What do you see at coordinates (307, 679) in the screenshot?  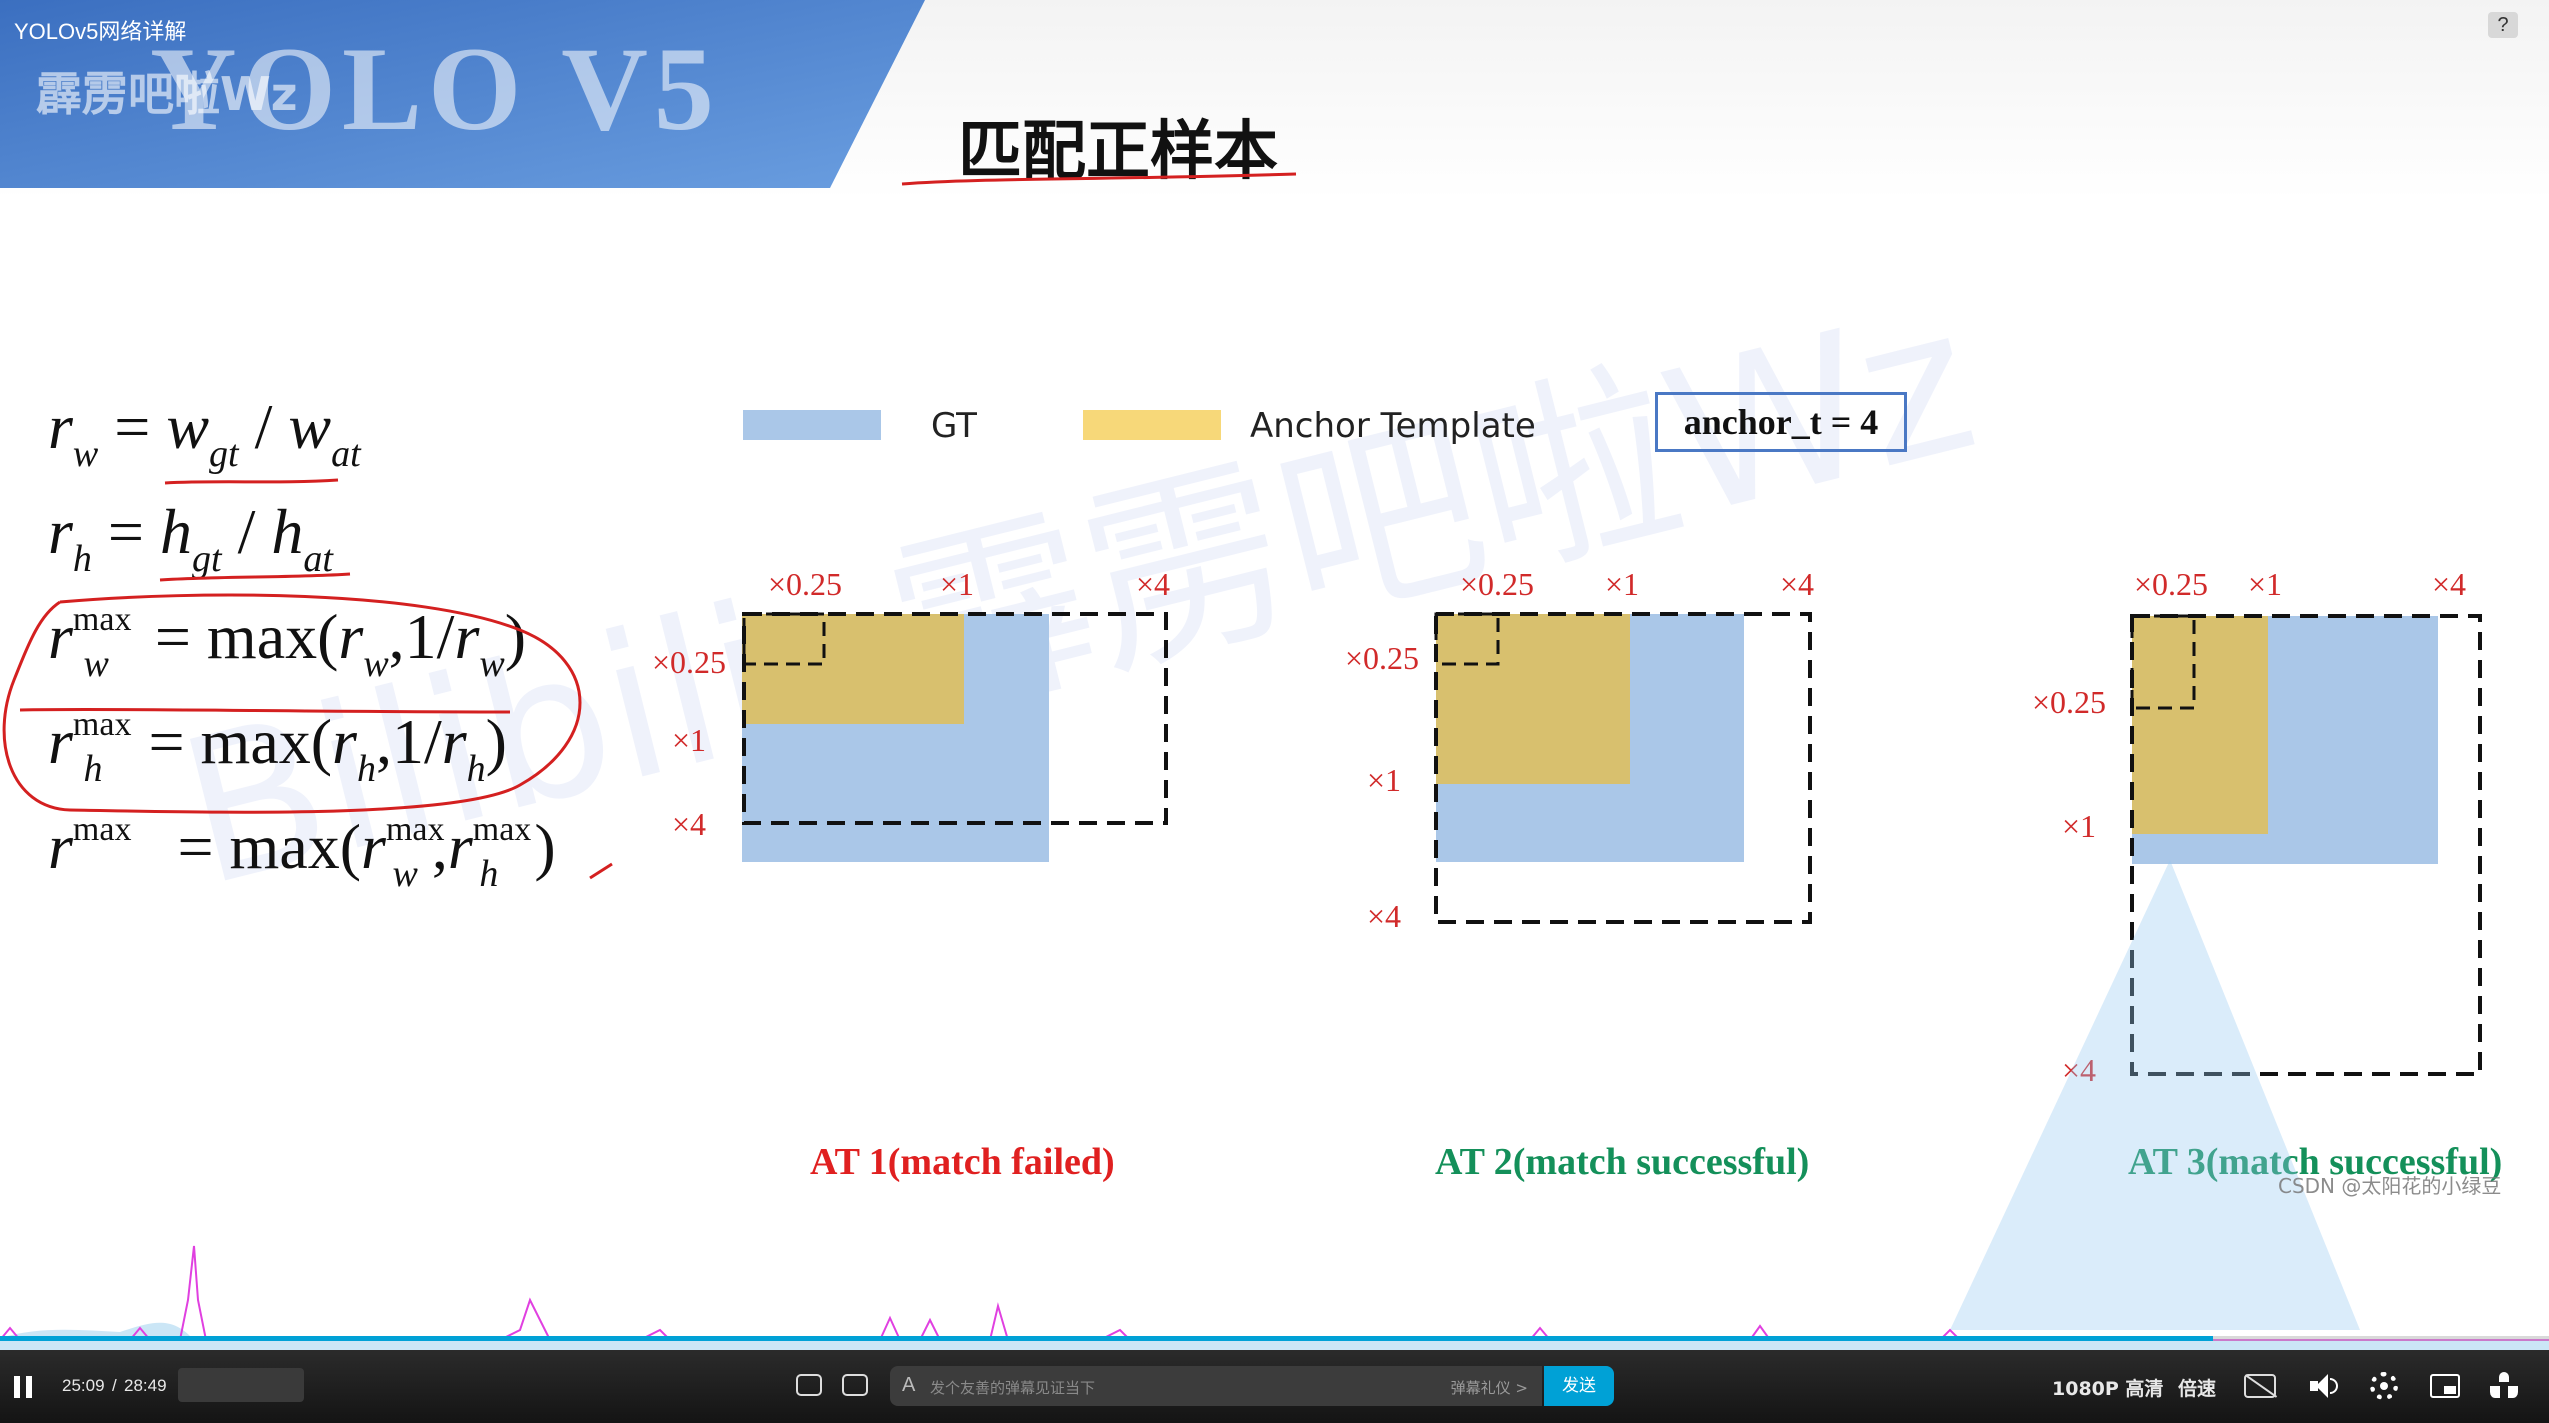 I see `pen-annotations` at bounding box center [307, 679].